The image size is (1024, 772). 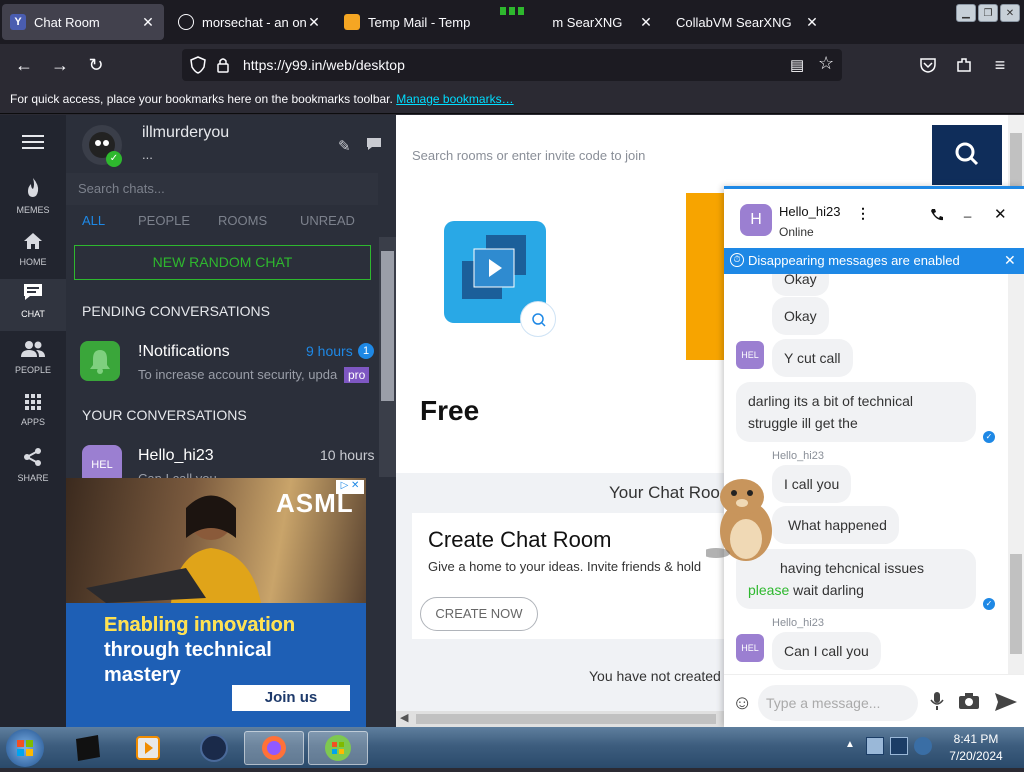 What do you see at coordinates (976, 756) in the screenshot?
I see `tray-date: 7/20/2024` at bounding box center [976, 756].